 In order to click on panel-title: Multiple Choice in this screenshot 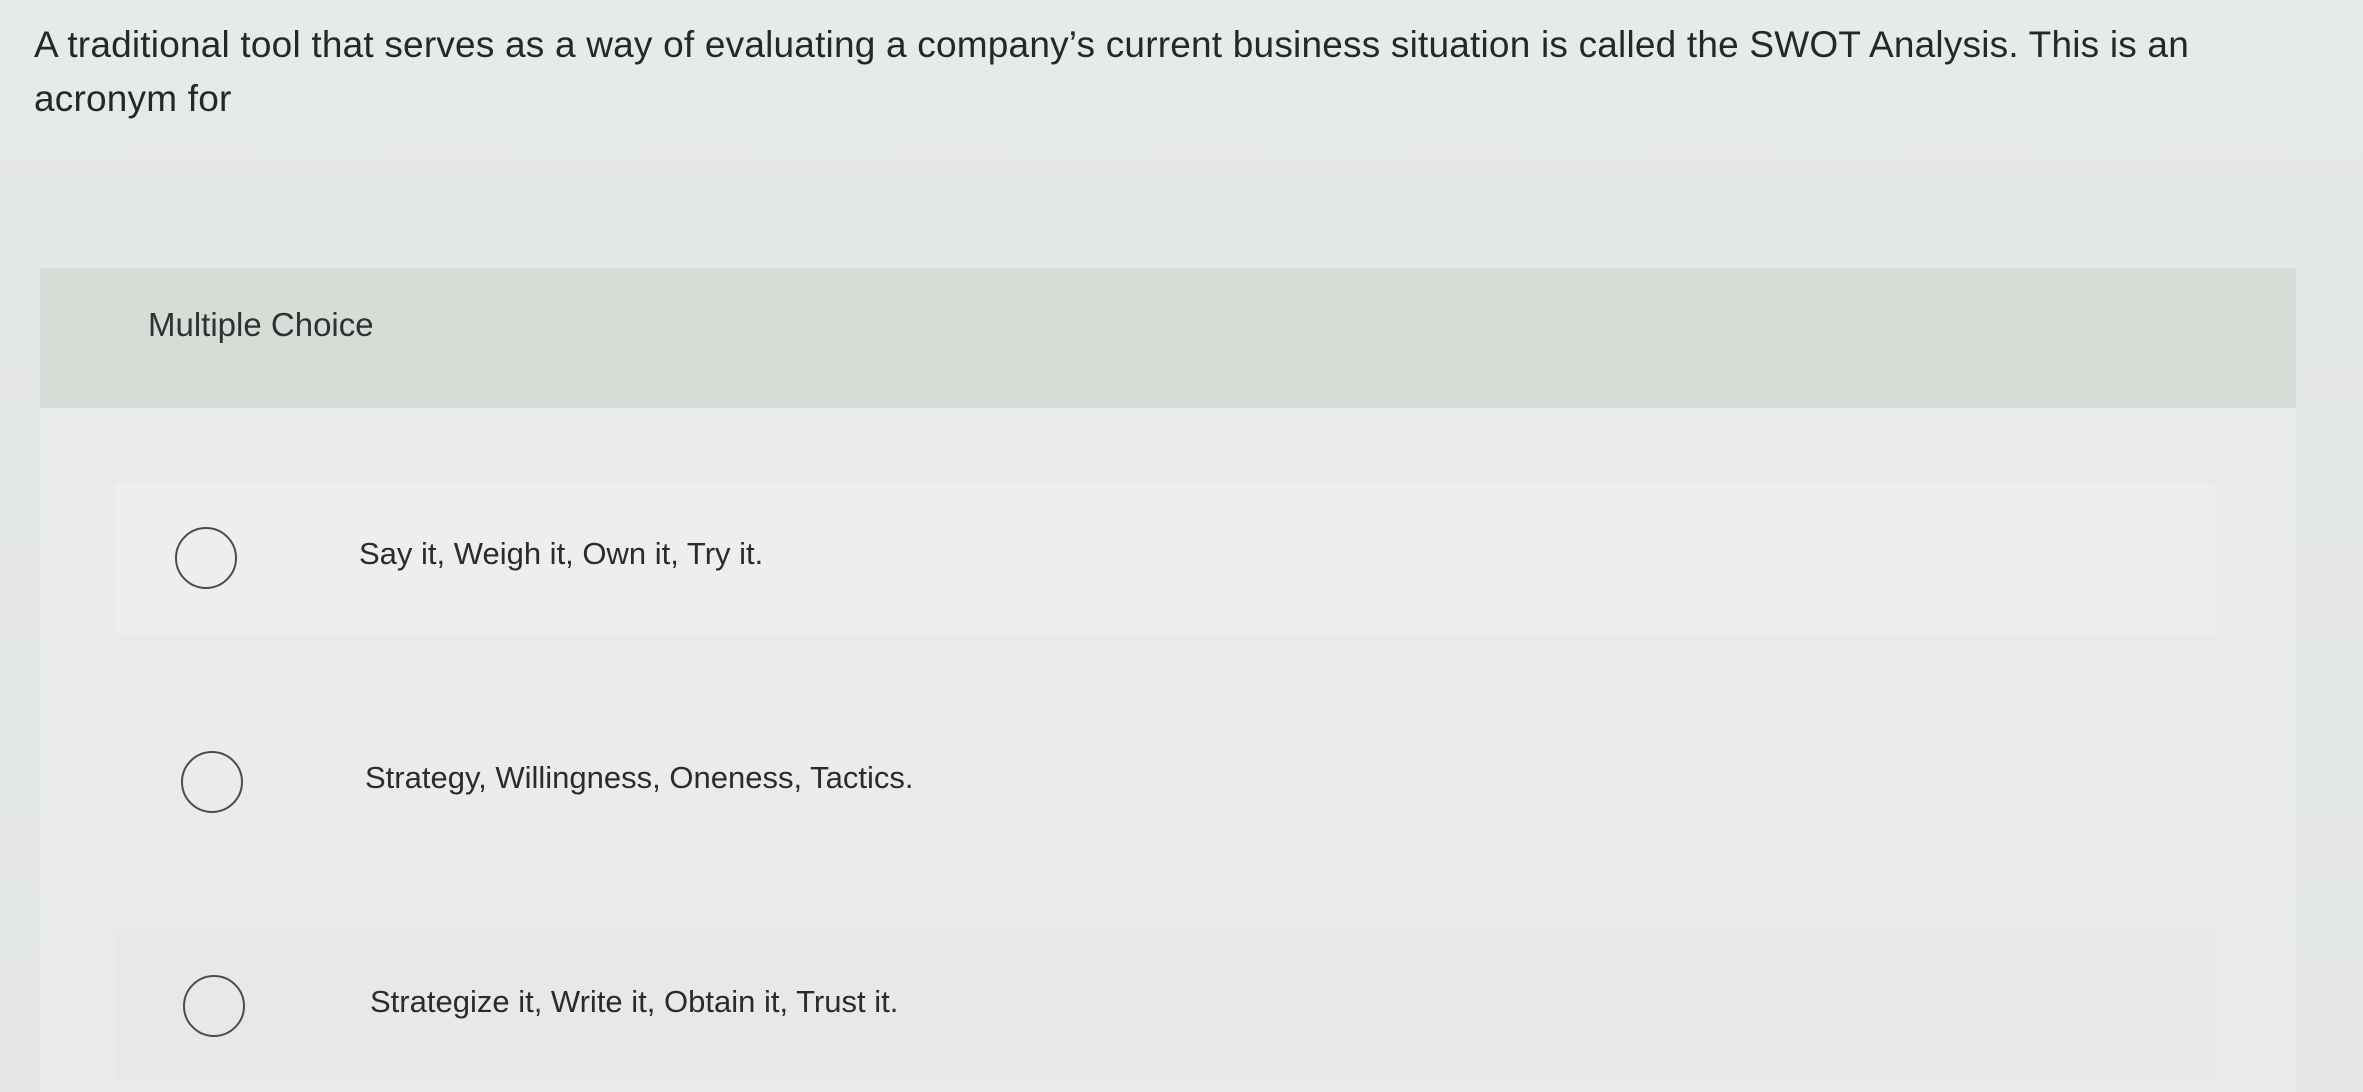, I will do `click(261, 324)`.